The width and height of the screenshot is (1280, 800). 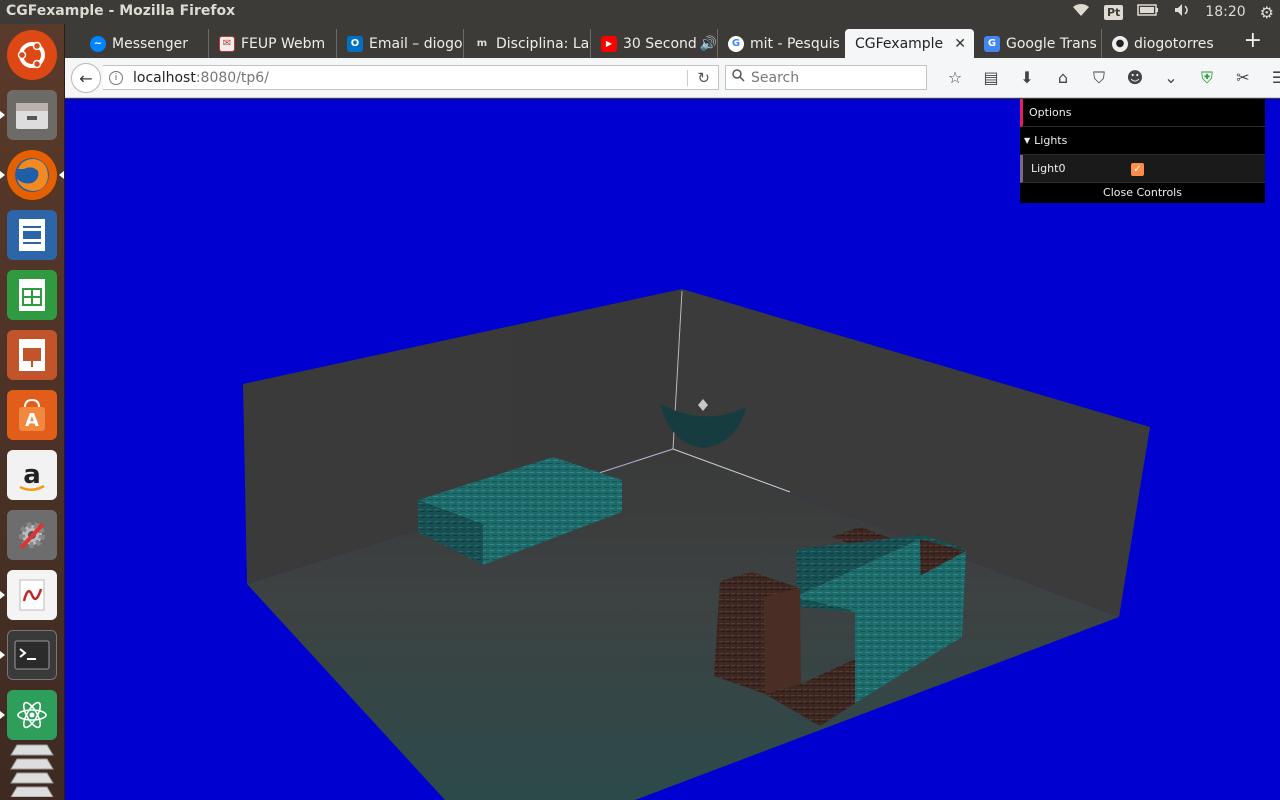 What do you see at coordinates (1142, 193) in the screenshot?
I see `close-controls-button: Close Controls` at bounding box center [1142, 193].